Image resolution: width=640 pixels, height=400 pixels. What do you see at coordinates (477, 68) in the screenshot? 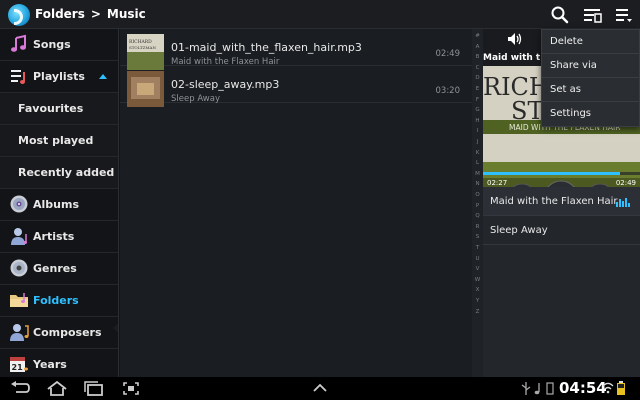
I see `alpha-index-letter: C` at bounding box center [477, 68].